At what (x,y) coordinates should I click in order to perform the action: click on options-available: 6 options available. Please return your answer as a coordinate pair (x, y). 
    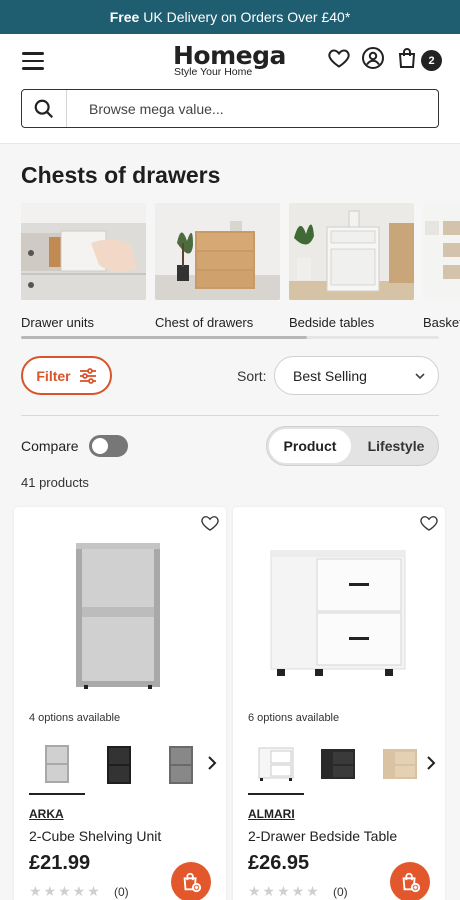
    Looking at the image, I should click on (294, 718).